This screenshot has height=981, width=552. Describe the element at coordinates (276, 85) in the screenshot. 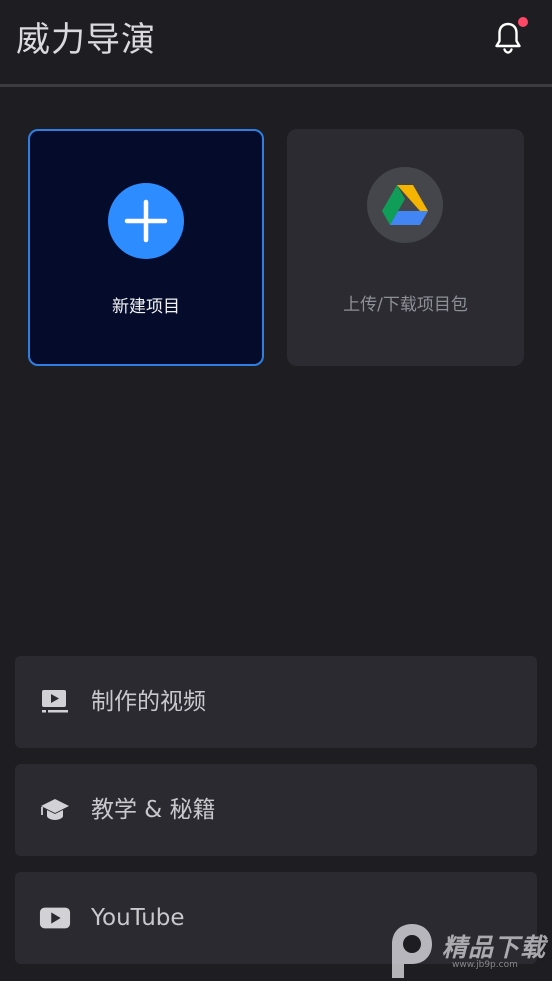

I see `header-divider` at that location.